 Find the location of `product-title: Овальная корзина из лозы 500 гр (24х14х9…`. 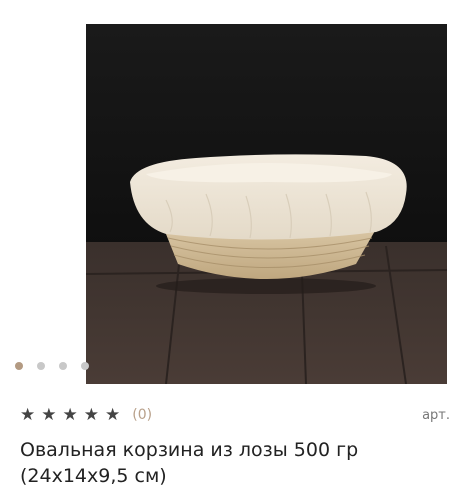

product-title: Овальная корзина из лозы 500 гр (24х14х9… is located at coordinates (189, 463).